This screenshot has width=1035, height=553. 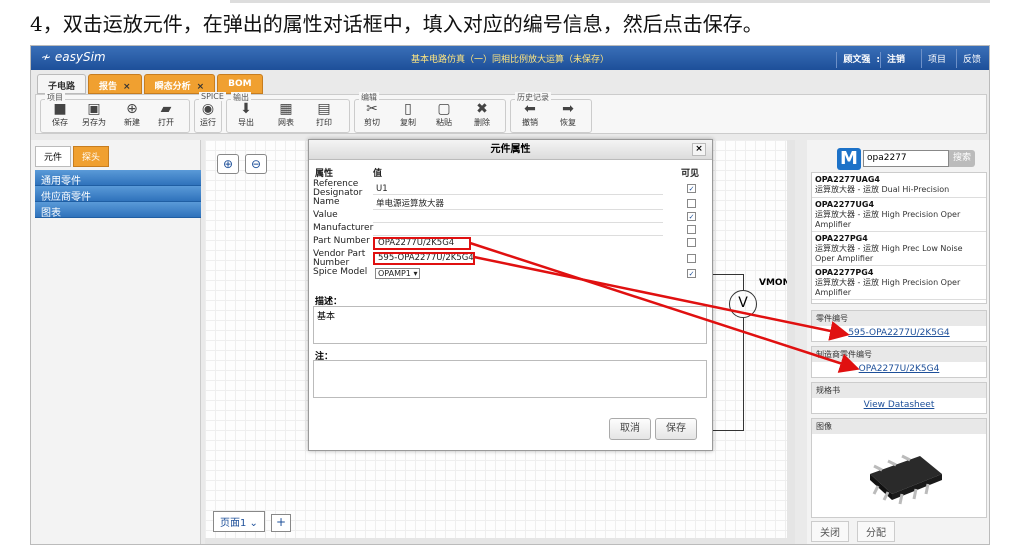 What do you see at coordinates (849, 159) in the screenshot?
I see `mouser-logo: M` at bounding box center [849, 159].